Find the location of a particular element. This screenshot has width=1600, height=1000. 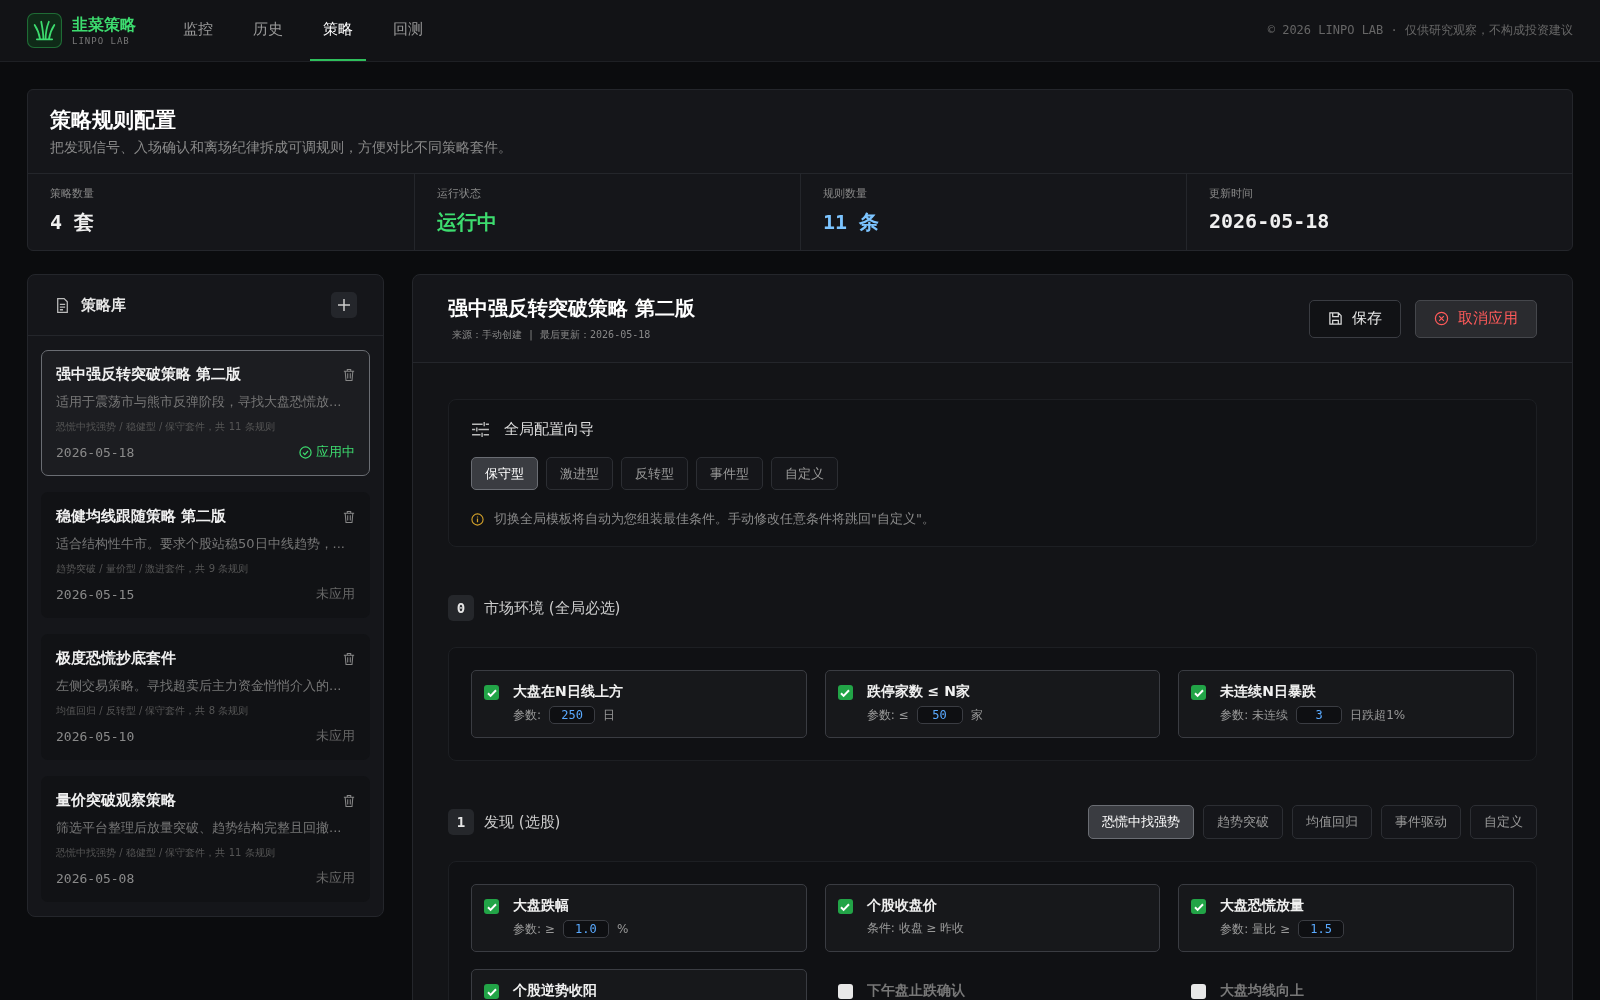

preset-chip: 激进型 is located at coordinates (579, 473).